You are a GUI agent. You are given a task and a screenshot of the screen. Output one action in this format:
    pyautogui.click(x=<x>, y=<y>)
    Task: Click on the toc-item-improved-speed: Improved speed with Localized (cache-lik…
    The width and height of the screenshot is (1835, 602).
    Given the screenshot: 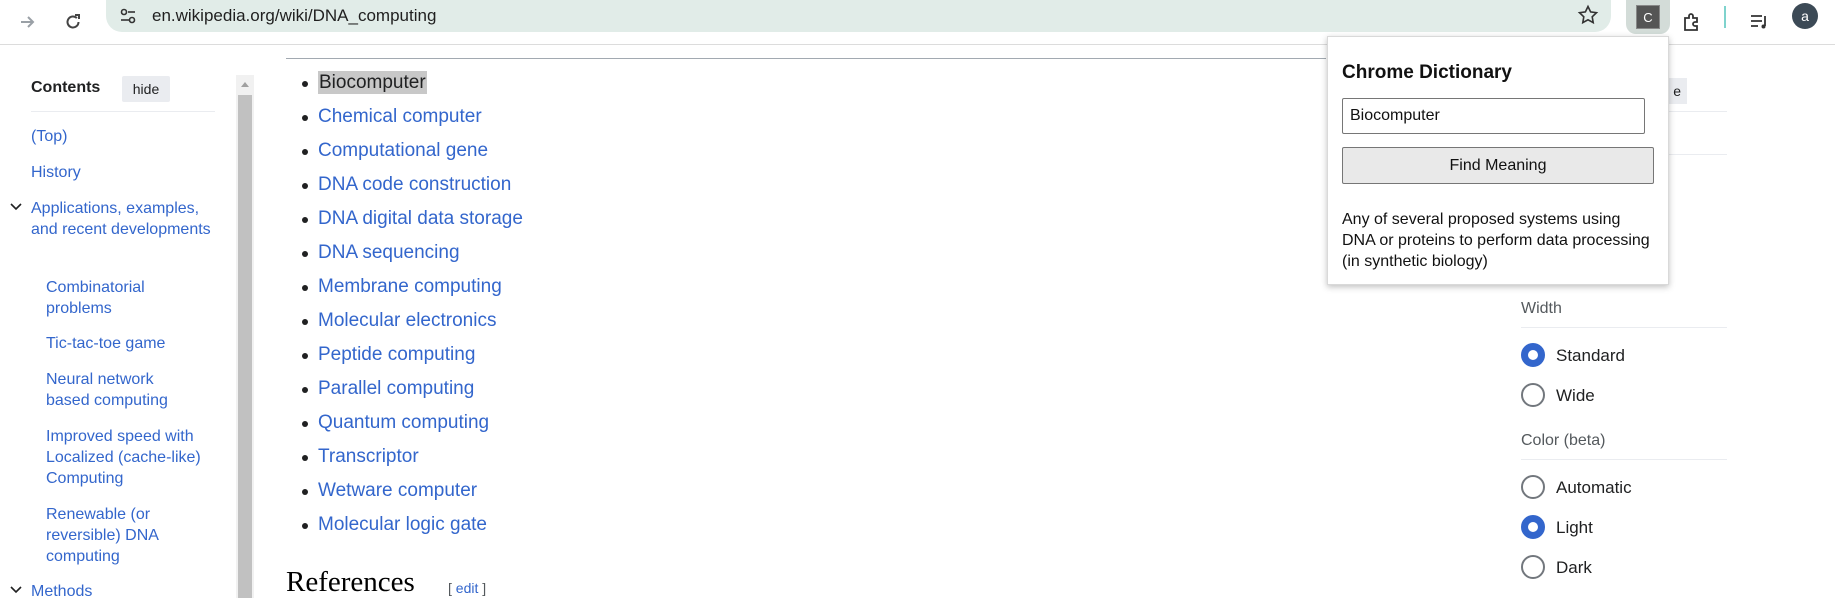 What is the action you would take?
    pyautogui.click(x=133, y=457)
    